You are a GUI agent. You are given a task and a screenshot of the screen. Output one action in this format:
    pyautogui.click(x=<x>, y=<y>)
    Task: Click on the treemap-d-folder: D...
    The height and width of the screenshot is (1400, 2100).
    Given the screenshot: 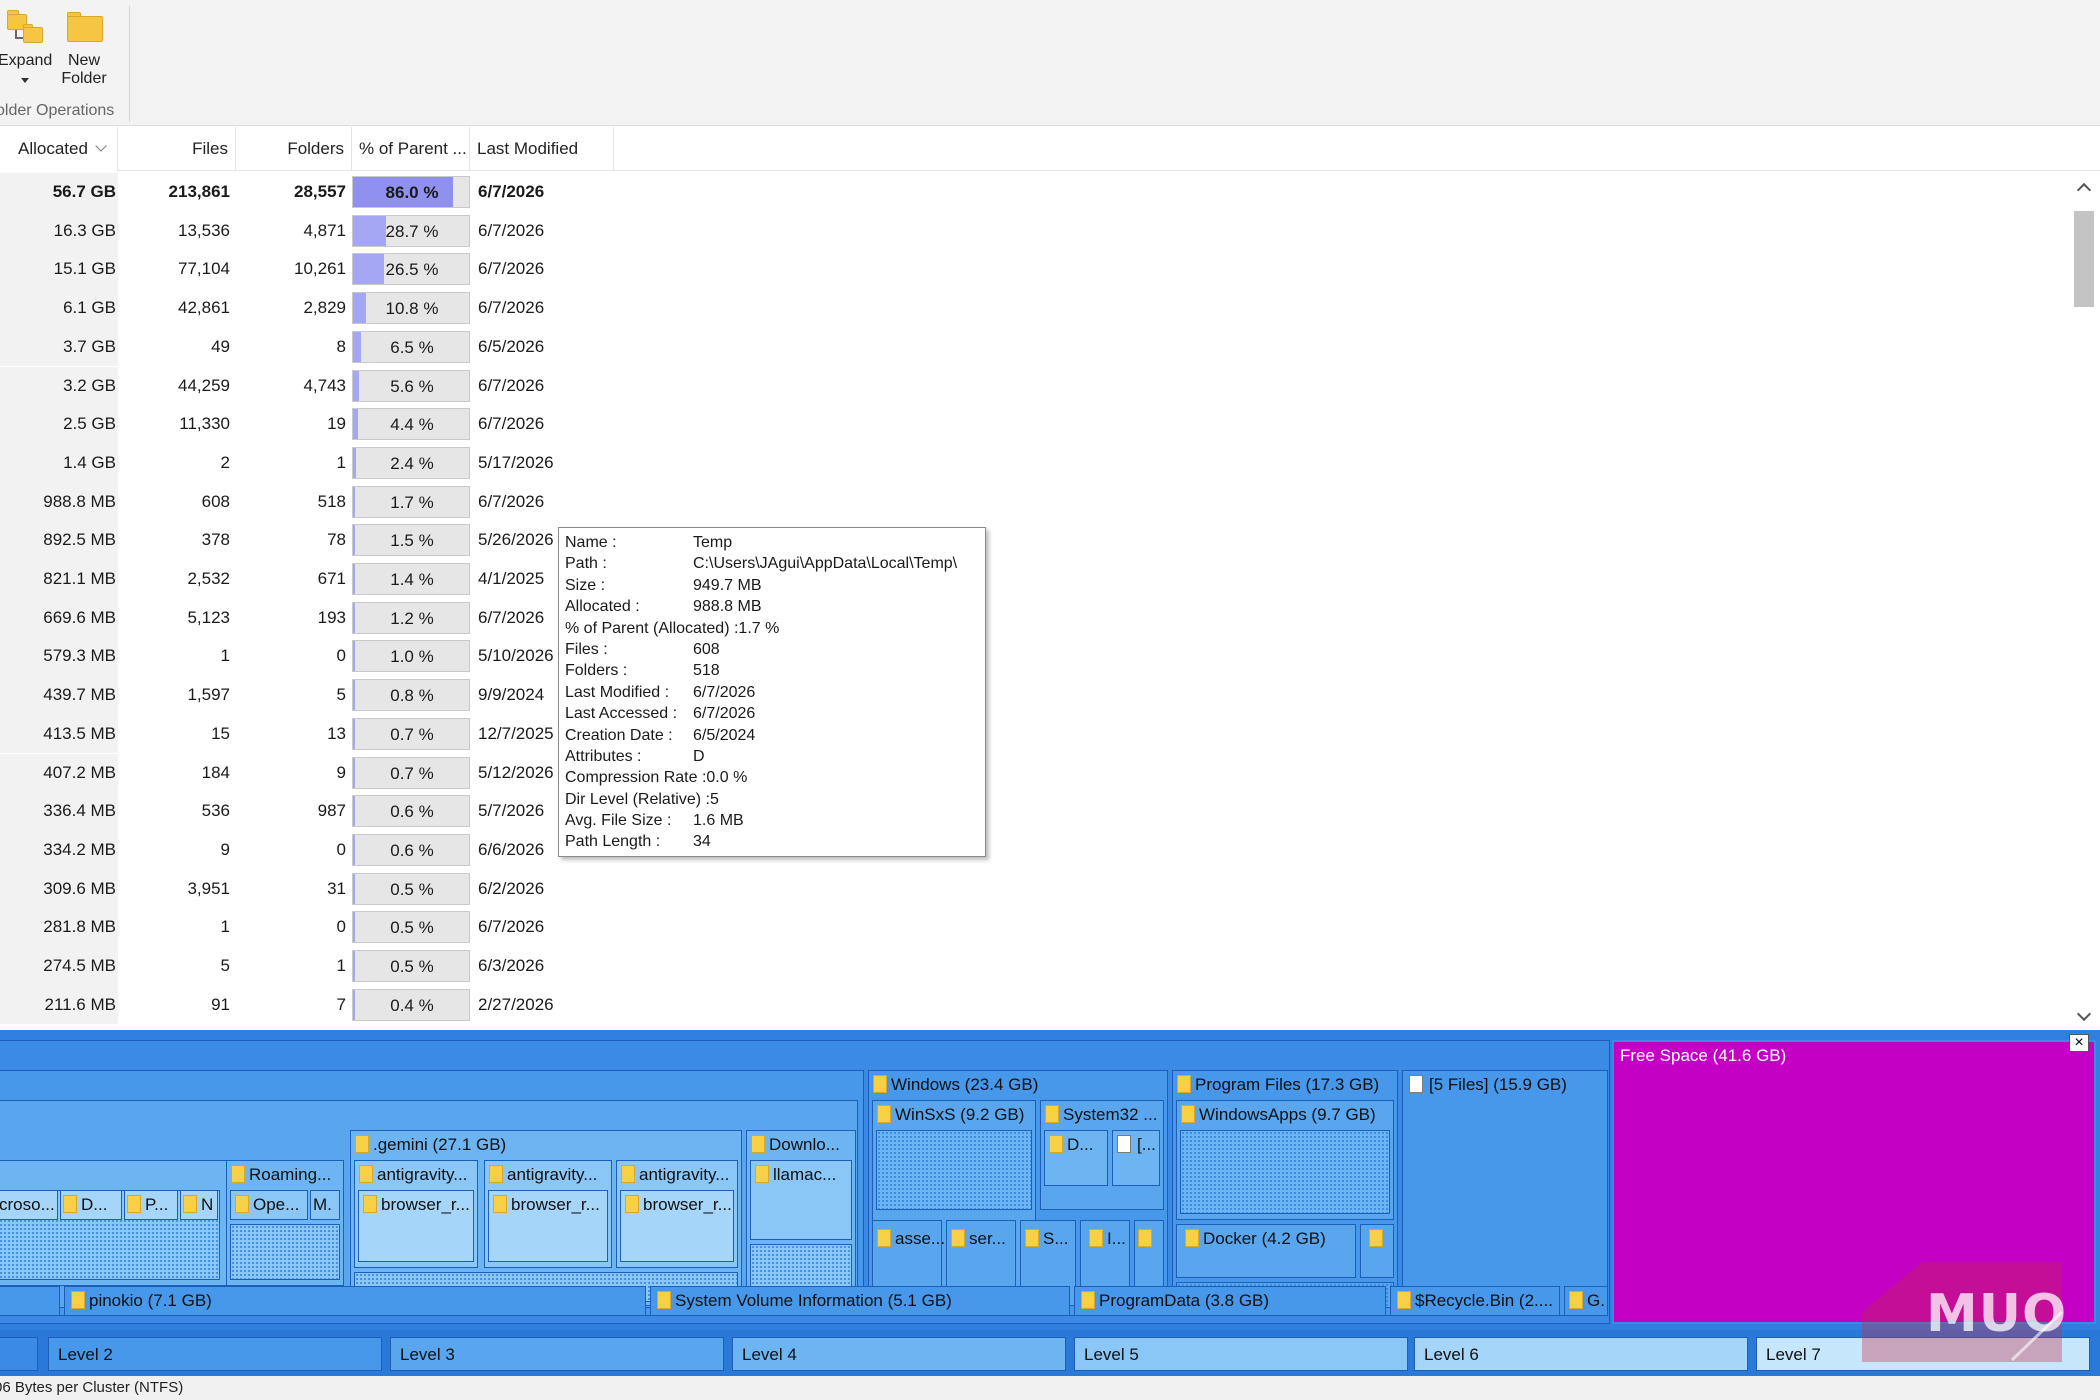 What is the action you would take?
    pyautogui.click(x=91, y=1205)
    